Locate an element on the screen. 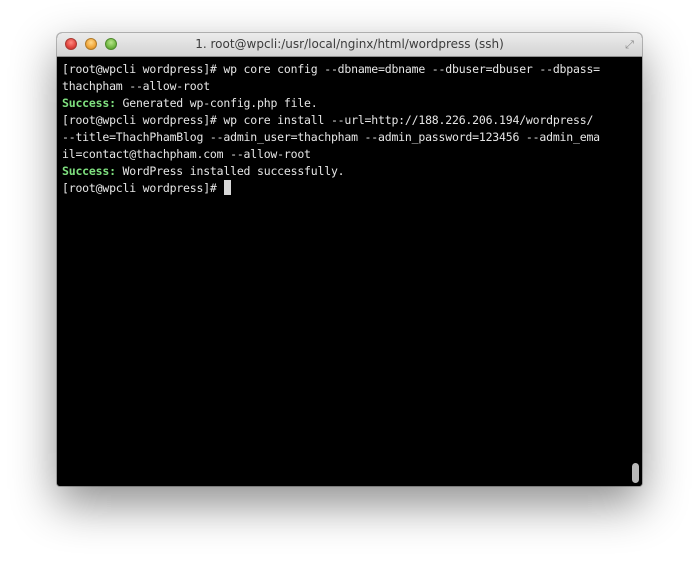  prompt-line: [root@wpcli wordpress]# is located at coordinates (352, 188).